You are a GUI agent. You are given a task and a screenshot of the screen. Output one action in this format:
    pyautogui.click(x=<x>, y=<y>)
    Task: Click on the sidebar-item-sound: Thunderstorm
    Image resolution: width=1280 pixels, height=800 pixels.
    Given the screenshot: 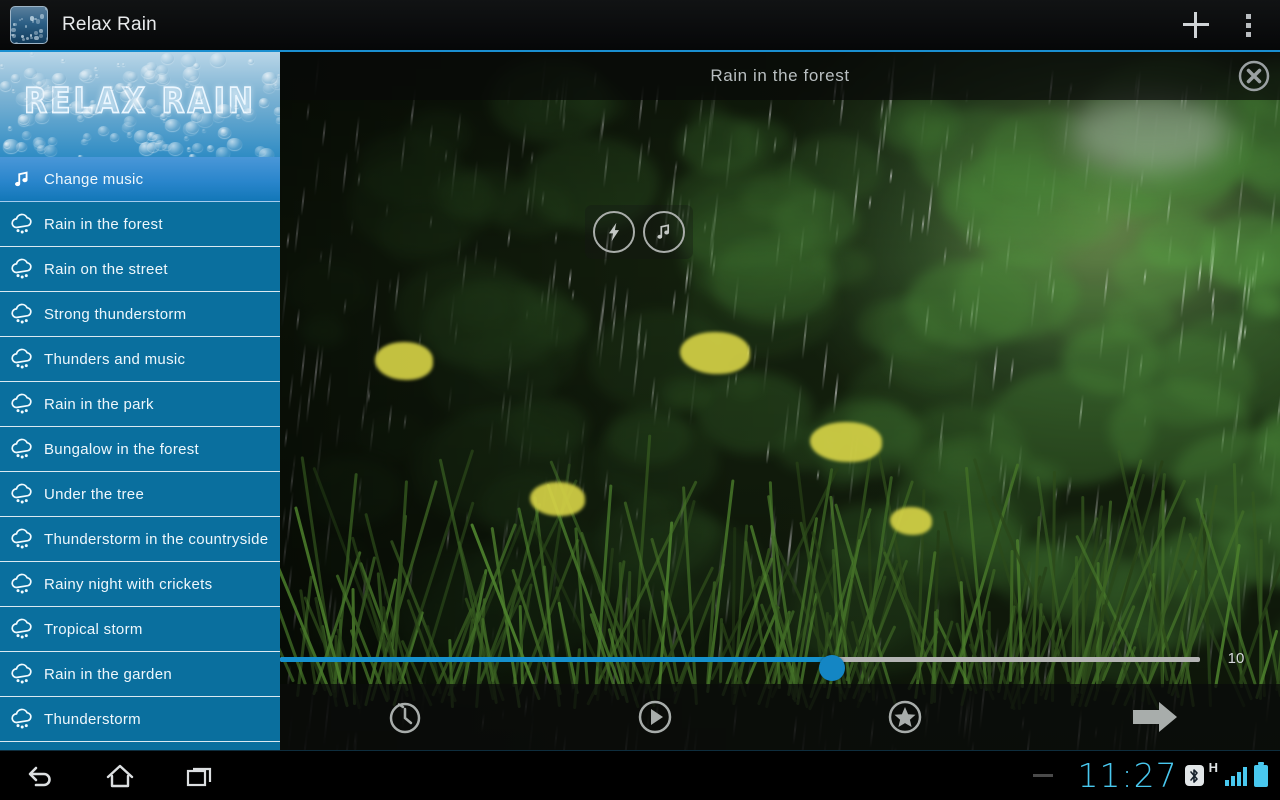 What is the action you would take?
    pyautogui.click(x=140, y=719)
    